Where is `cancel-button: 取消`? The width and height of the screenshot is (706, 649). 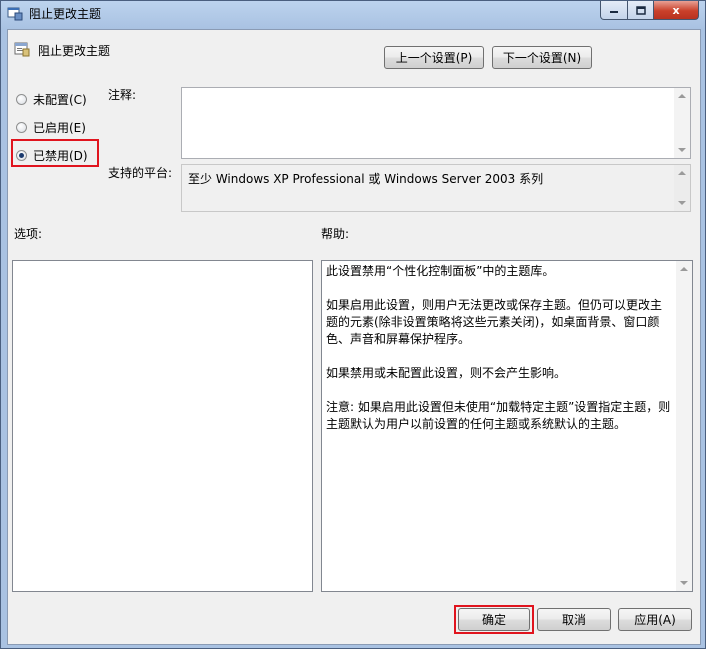
cancel-button: 取消 is located at coordinates (574, 619).